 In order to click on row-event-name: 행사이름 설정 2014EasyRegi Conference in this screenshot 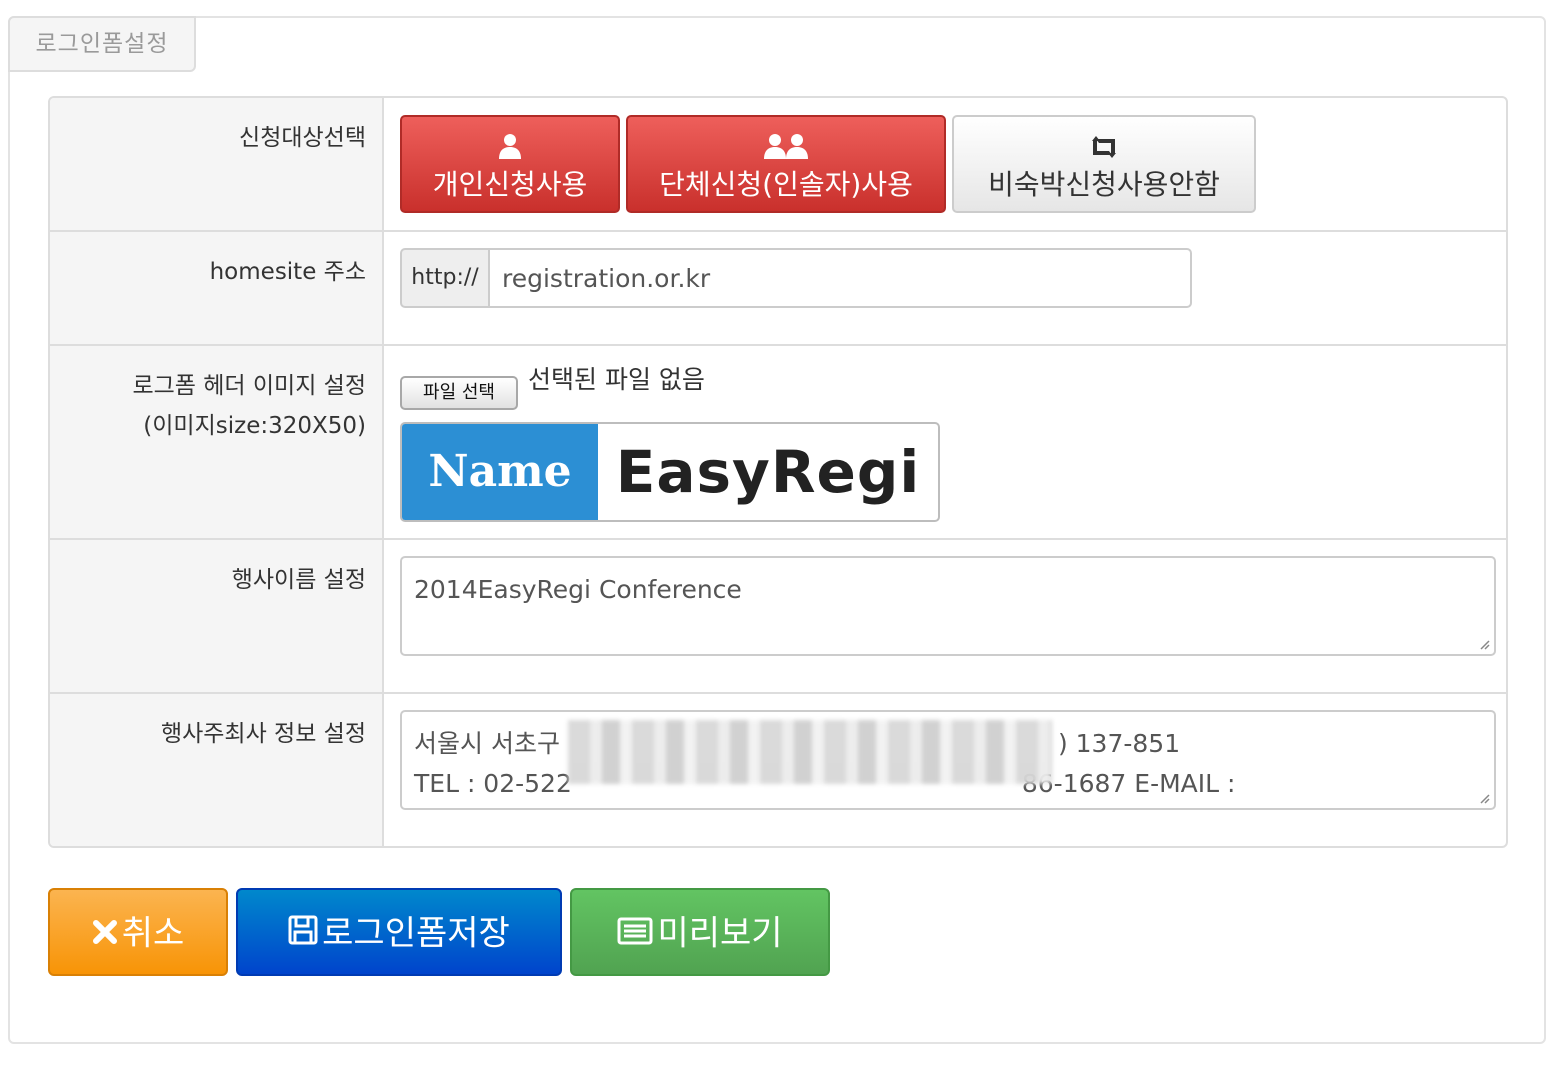, I will do `click(778, 617)`.